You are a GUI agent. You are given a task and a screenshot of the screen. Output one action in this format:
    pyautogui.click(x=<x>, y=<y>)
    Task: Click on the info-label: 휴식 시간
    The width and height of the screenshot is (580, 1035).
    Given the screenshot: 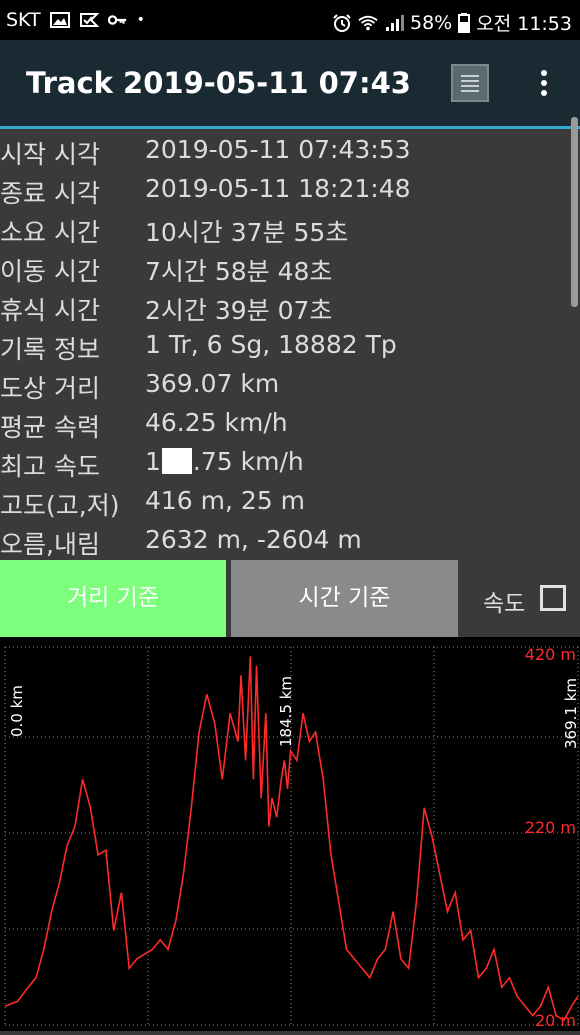 What is the action you would take?
    pyautogui.click(x=50, y=310)
    